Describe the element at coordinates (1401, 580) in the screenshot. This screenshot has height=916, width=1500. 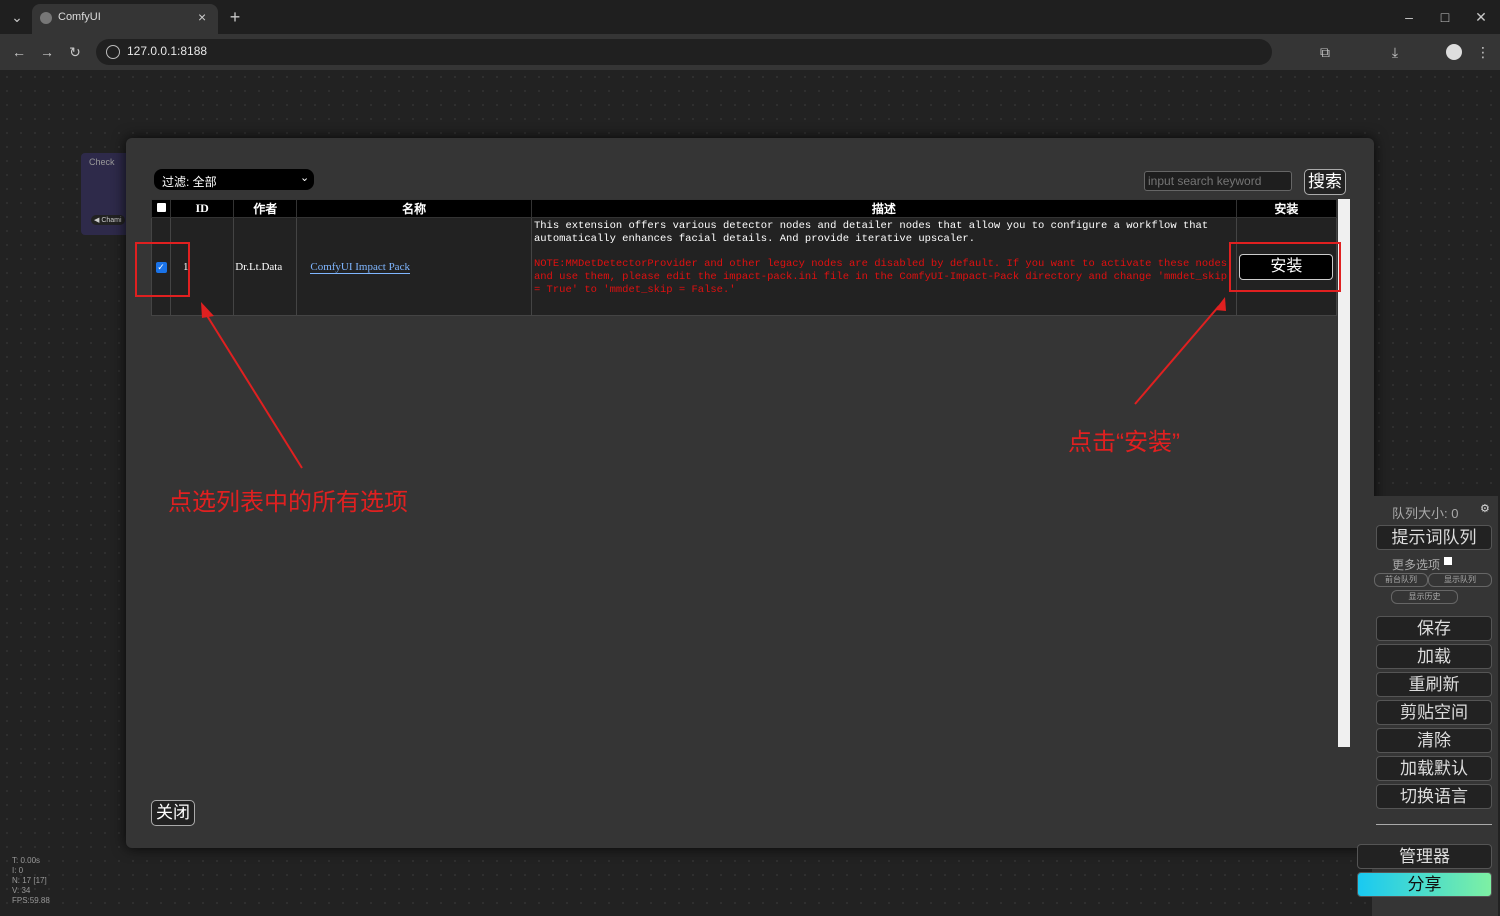
I see `front-queue-button: 前台队列` at that location.